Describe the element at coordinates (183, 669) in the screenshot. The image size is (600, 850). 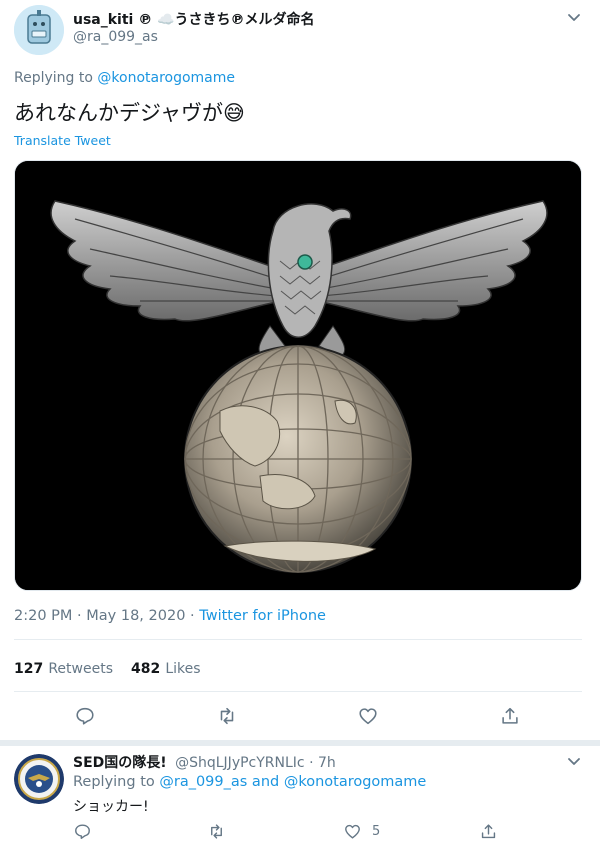
I see `likes-label: Likes` at that location.